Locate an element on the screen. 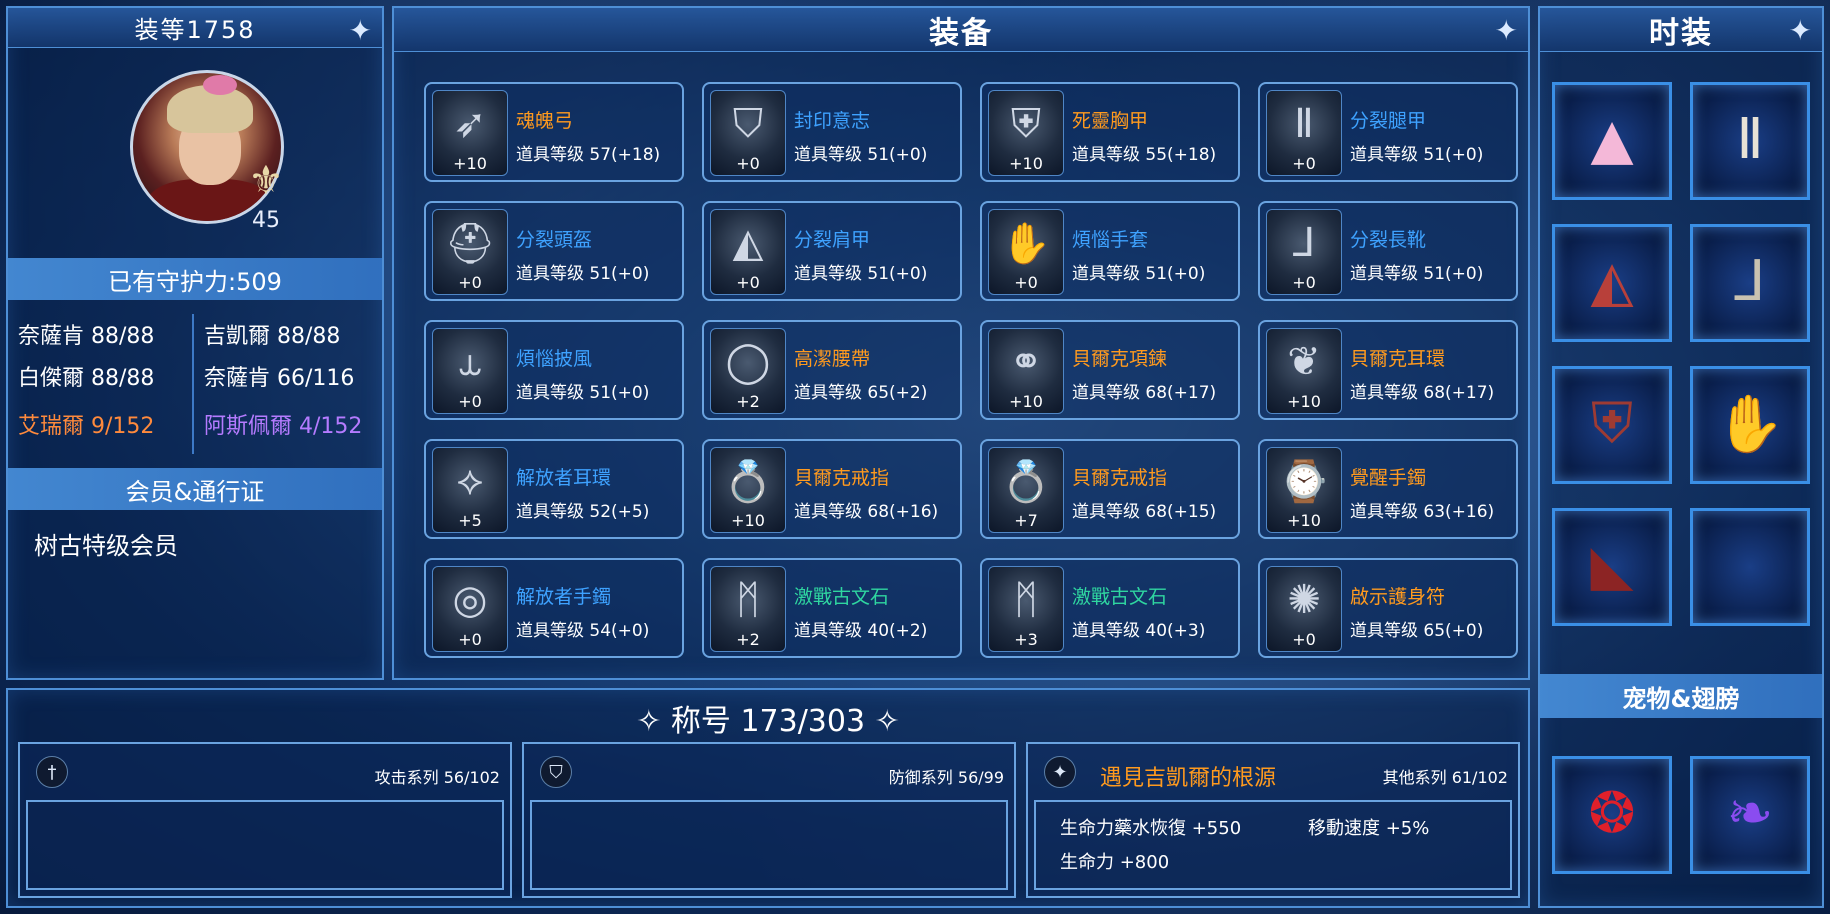  pet-slot: ❧ is located at coordinates (1750, 815).